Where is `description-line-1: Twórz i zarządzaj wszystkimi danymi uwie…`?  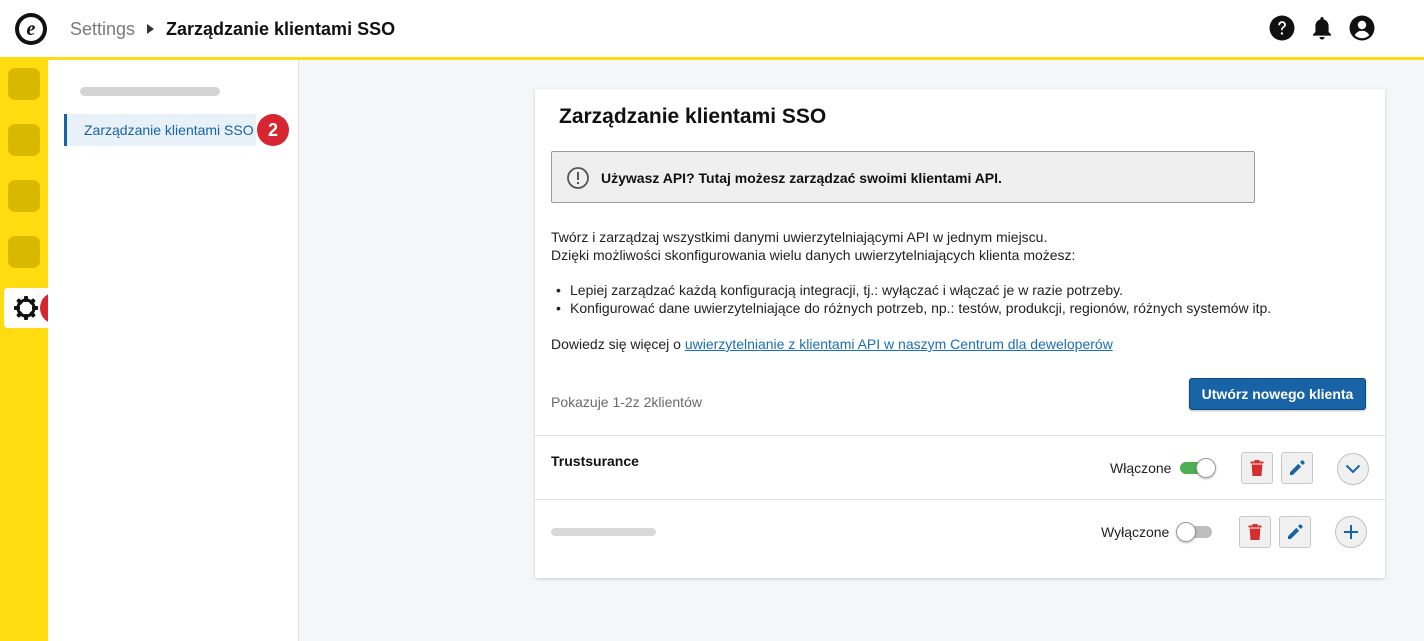 description-line-1: Twórz i zarządzaj wszystkimi danymi uwie… is located at coordinates (799, 237).